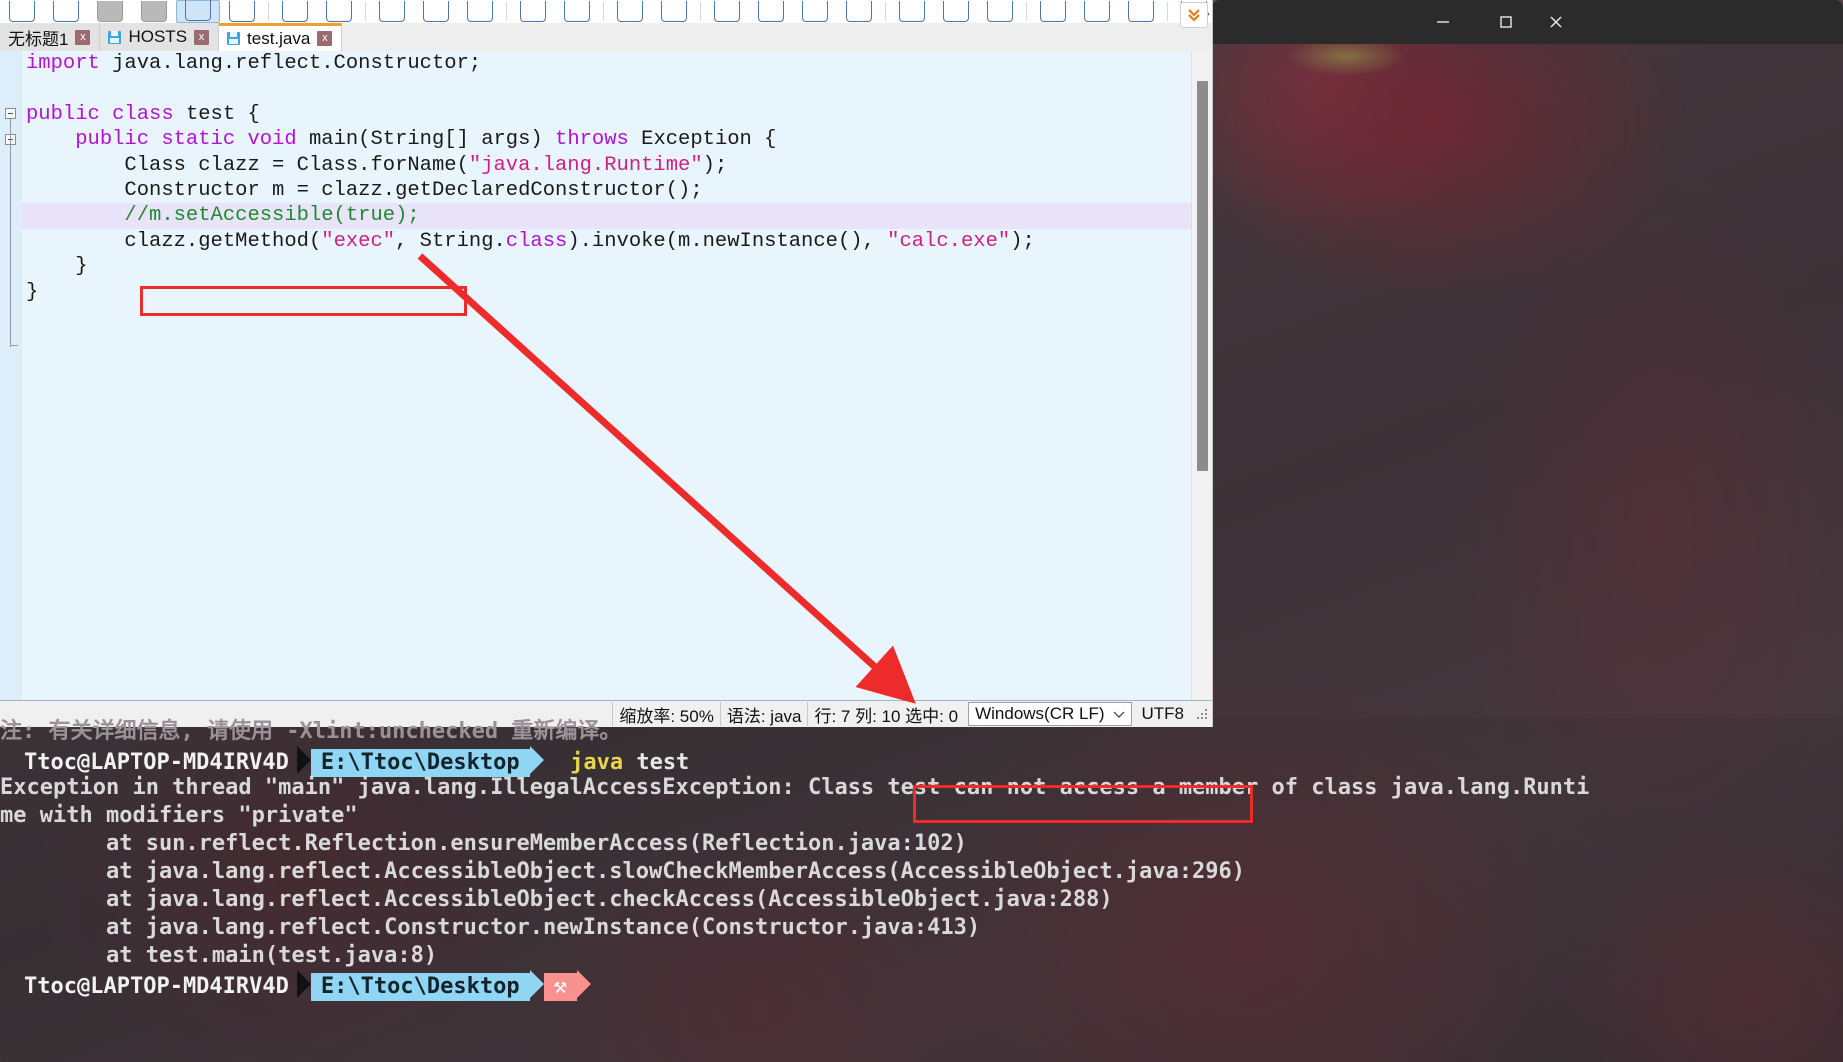 This screenshot has width=1843, height=1062. What do you see at coordinates (10, 233) in the screenshot?
I see `fold-guide-line` at bounding box center [10, 233].